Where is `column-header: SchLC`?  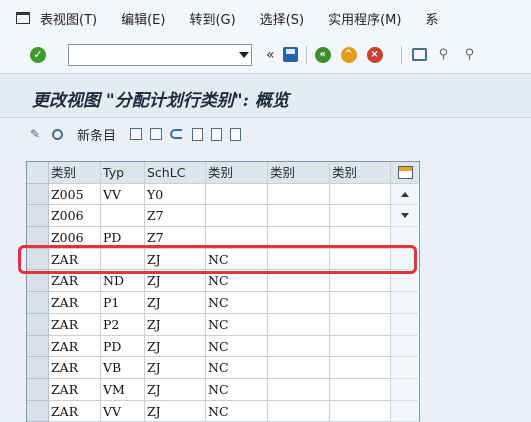 column-header: SchLC is located at coordinates (175, 173).